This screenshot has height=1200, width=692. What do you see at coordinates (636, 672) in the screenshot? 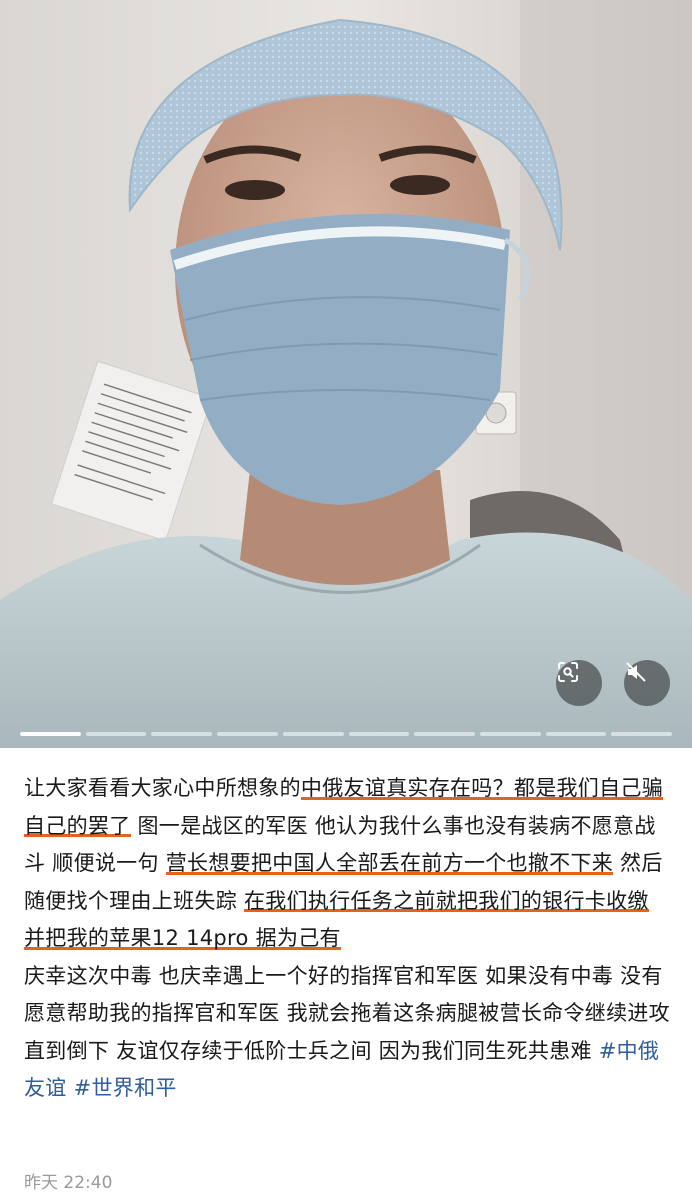
I see `muted-speaker-icon` at bounding box center [636, 672].